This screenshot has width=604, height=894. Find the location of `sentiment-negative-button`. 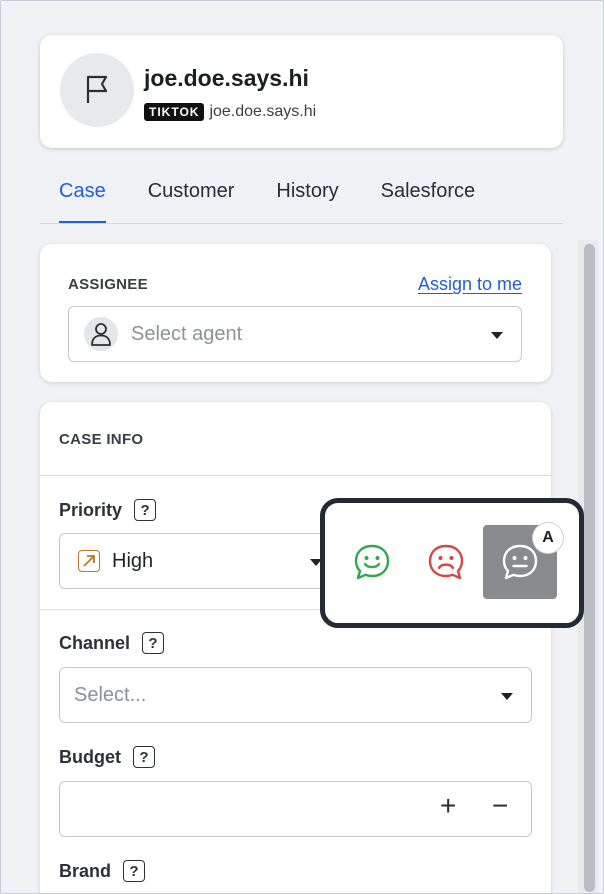

sentiment-negative-button is located at coordinates (446, 562).